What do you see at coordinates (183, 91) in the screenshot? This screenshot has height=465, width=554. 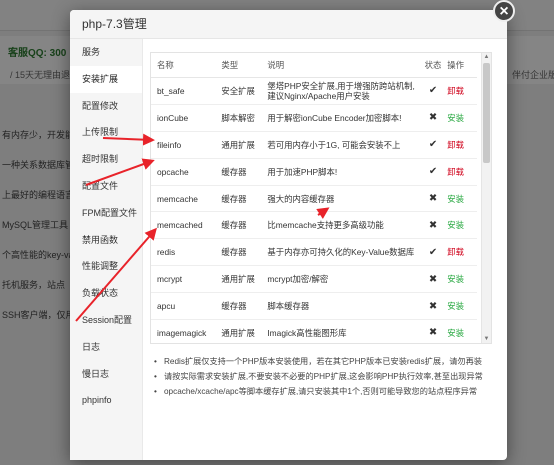 I see `ext-name: bt_safe` at bounding box center [183, 91].